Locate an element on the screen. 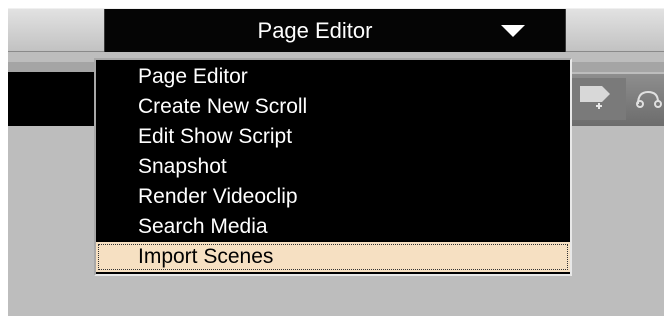  mode-select: Page Editor is located at coordinates (335, 30).